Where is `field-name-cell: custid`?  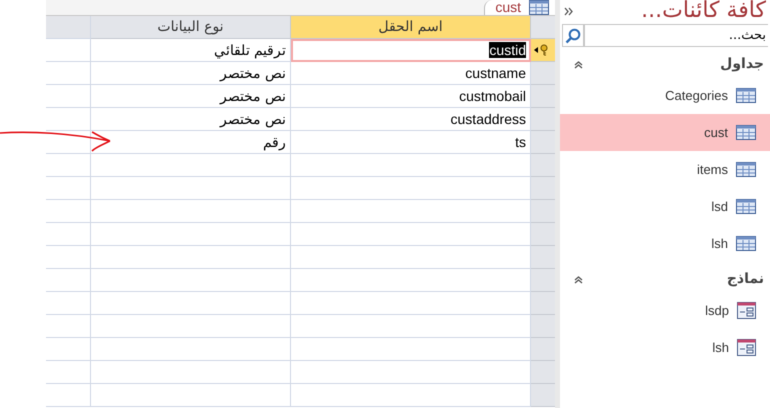
field-name-cell: custid is located at coordinates (411, 50).